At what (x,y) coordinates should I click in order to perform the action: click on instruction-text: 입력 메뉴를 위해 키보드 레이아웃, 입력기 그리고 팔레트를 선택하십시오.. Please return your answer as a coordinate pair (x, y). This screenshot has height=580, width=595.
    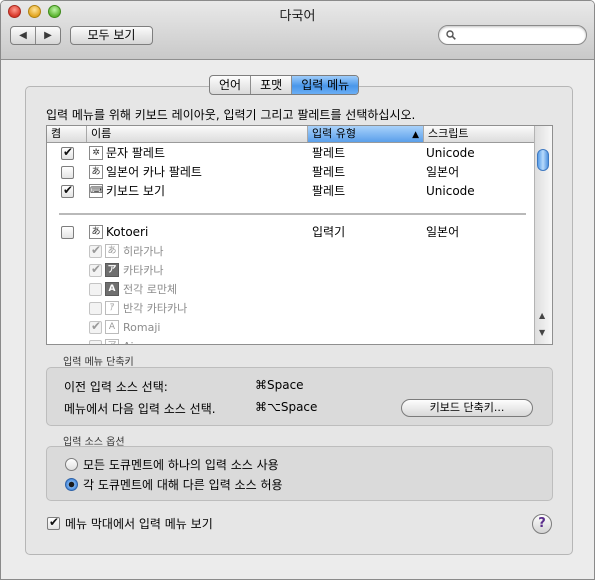
    Looking at the image, I should click on (231, 115).